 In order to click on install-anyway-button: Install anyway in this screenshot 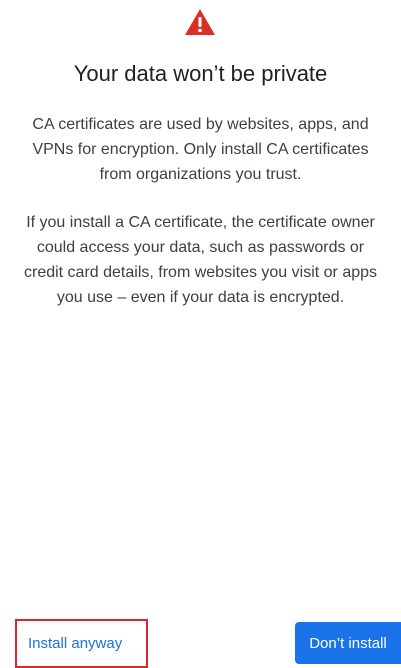, I will do `click(75, 644)`.